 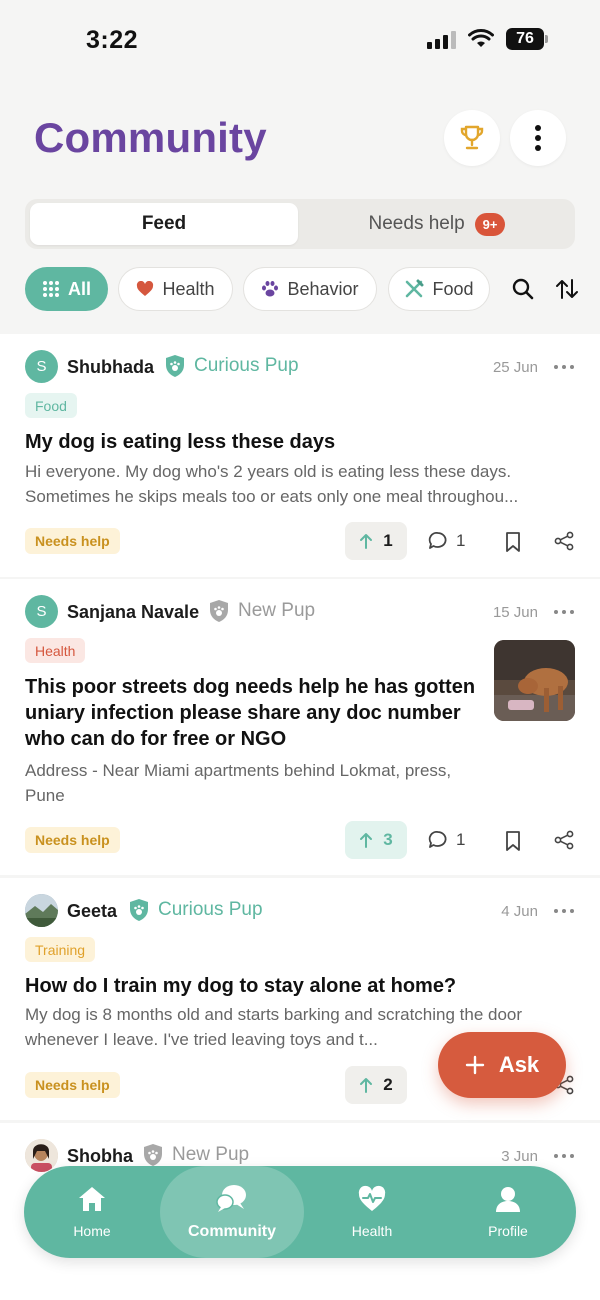 I want to click on sort-arrows-icon, so click(x=567, y=289).